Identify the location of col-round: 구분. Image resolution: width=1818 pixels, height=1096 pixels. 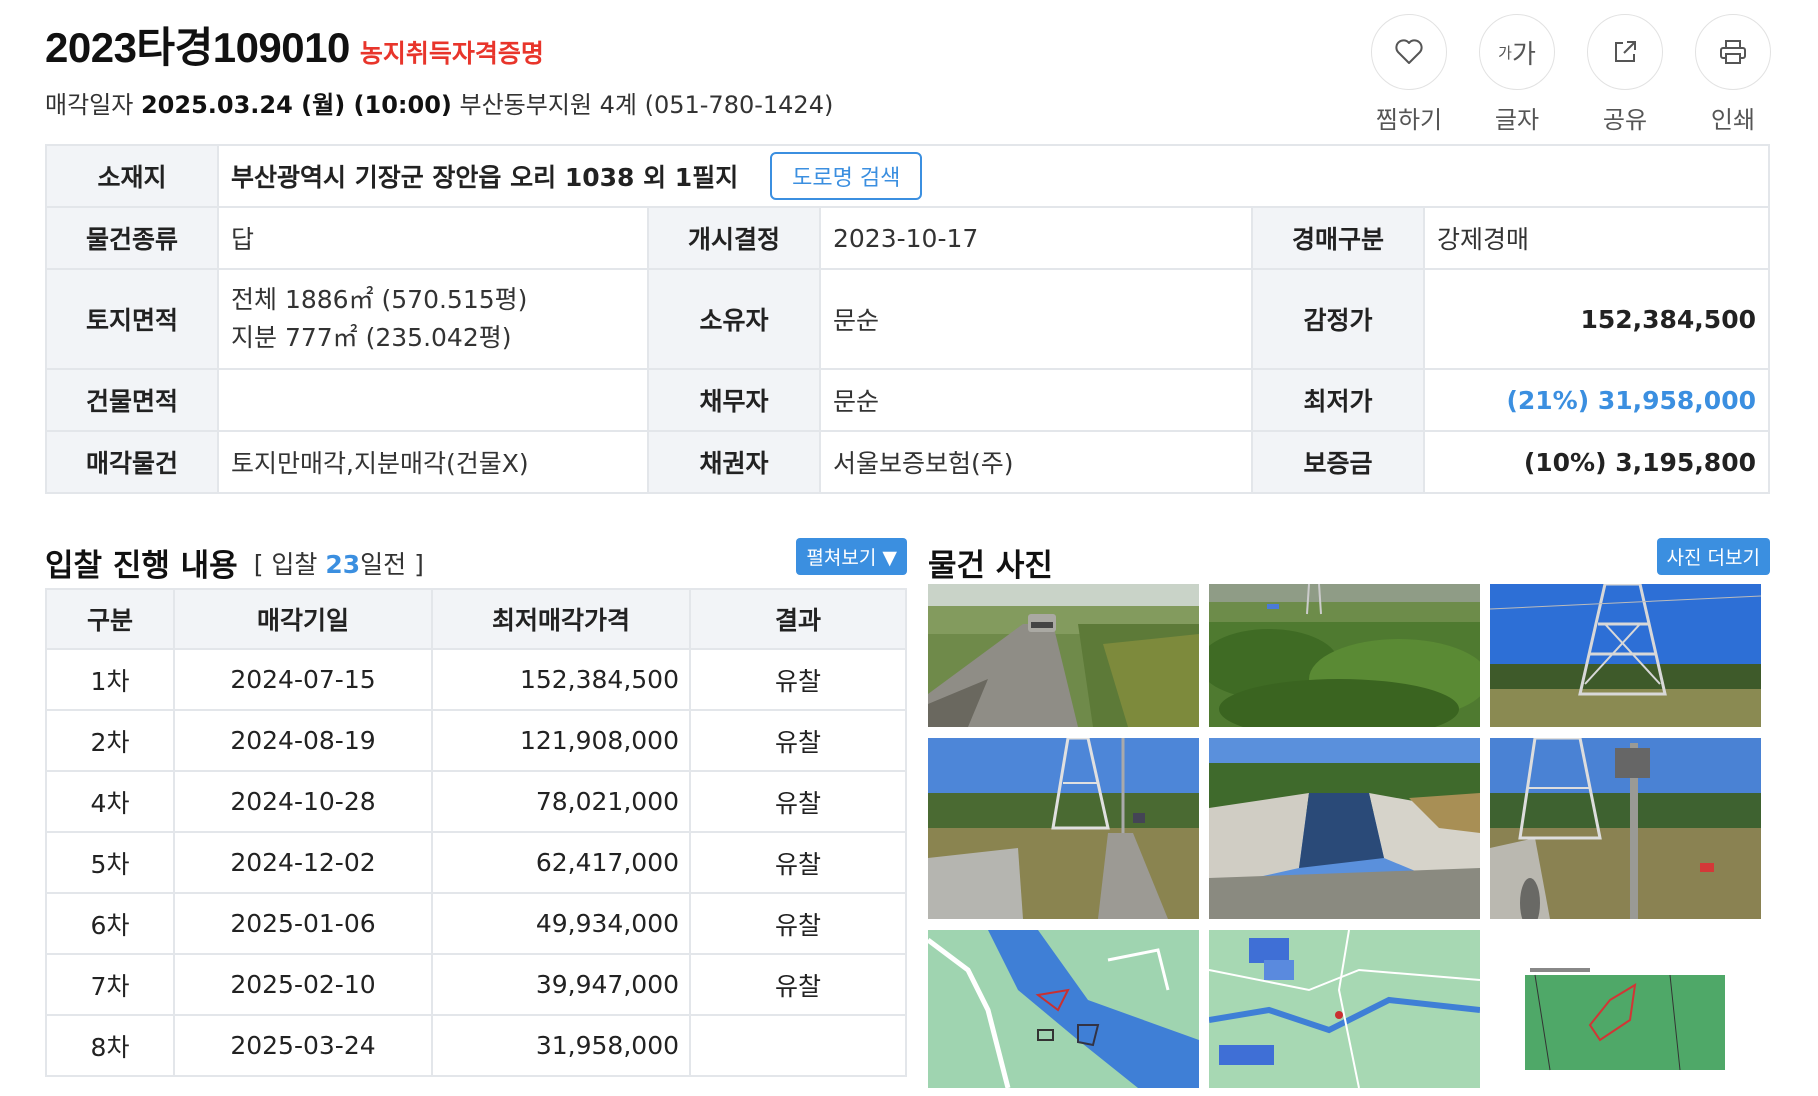
(110, 619).